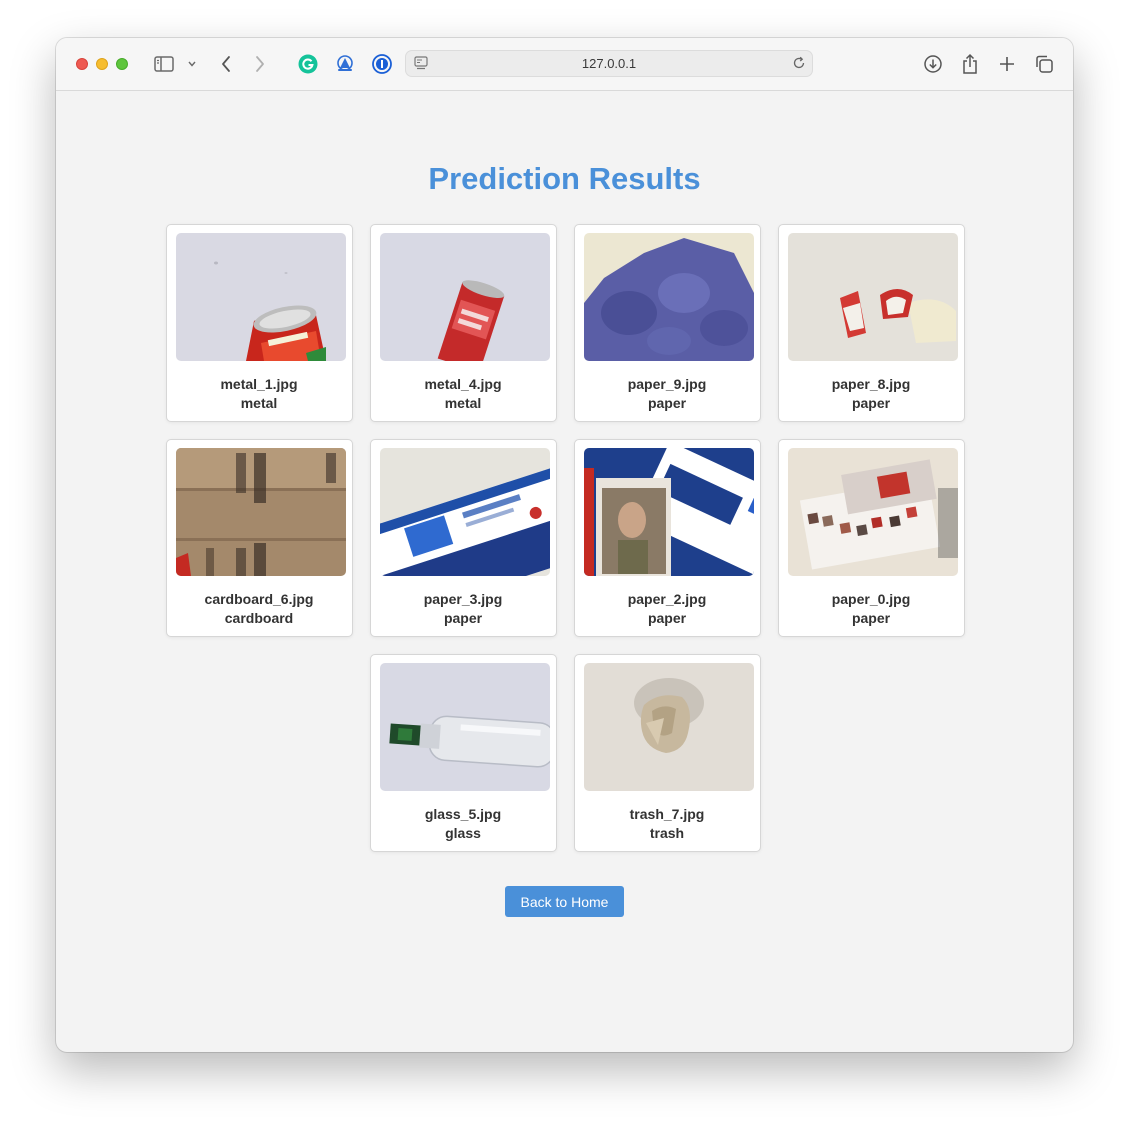 The width and height of the screenshot is (1129, 1127). What do you see at coordinates (871, 599) in the screenshot?
I see `result-filename: paper_0.jpg` at bounding box center [871, 599].